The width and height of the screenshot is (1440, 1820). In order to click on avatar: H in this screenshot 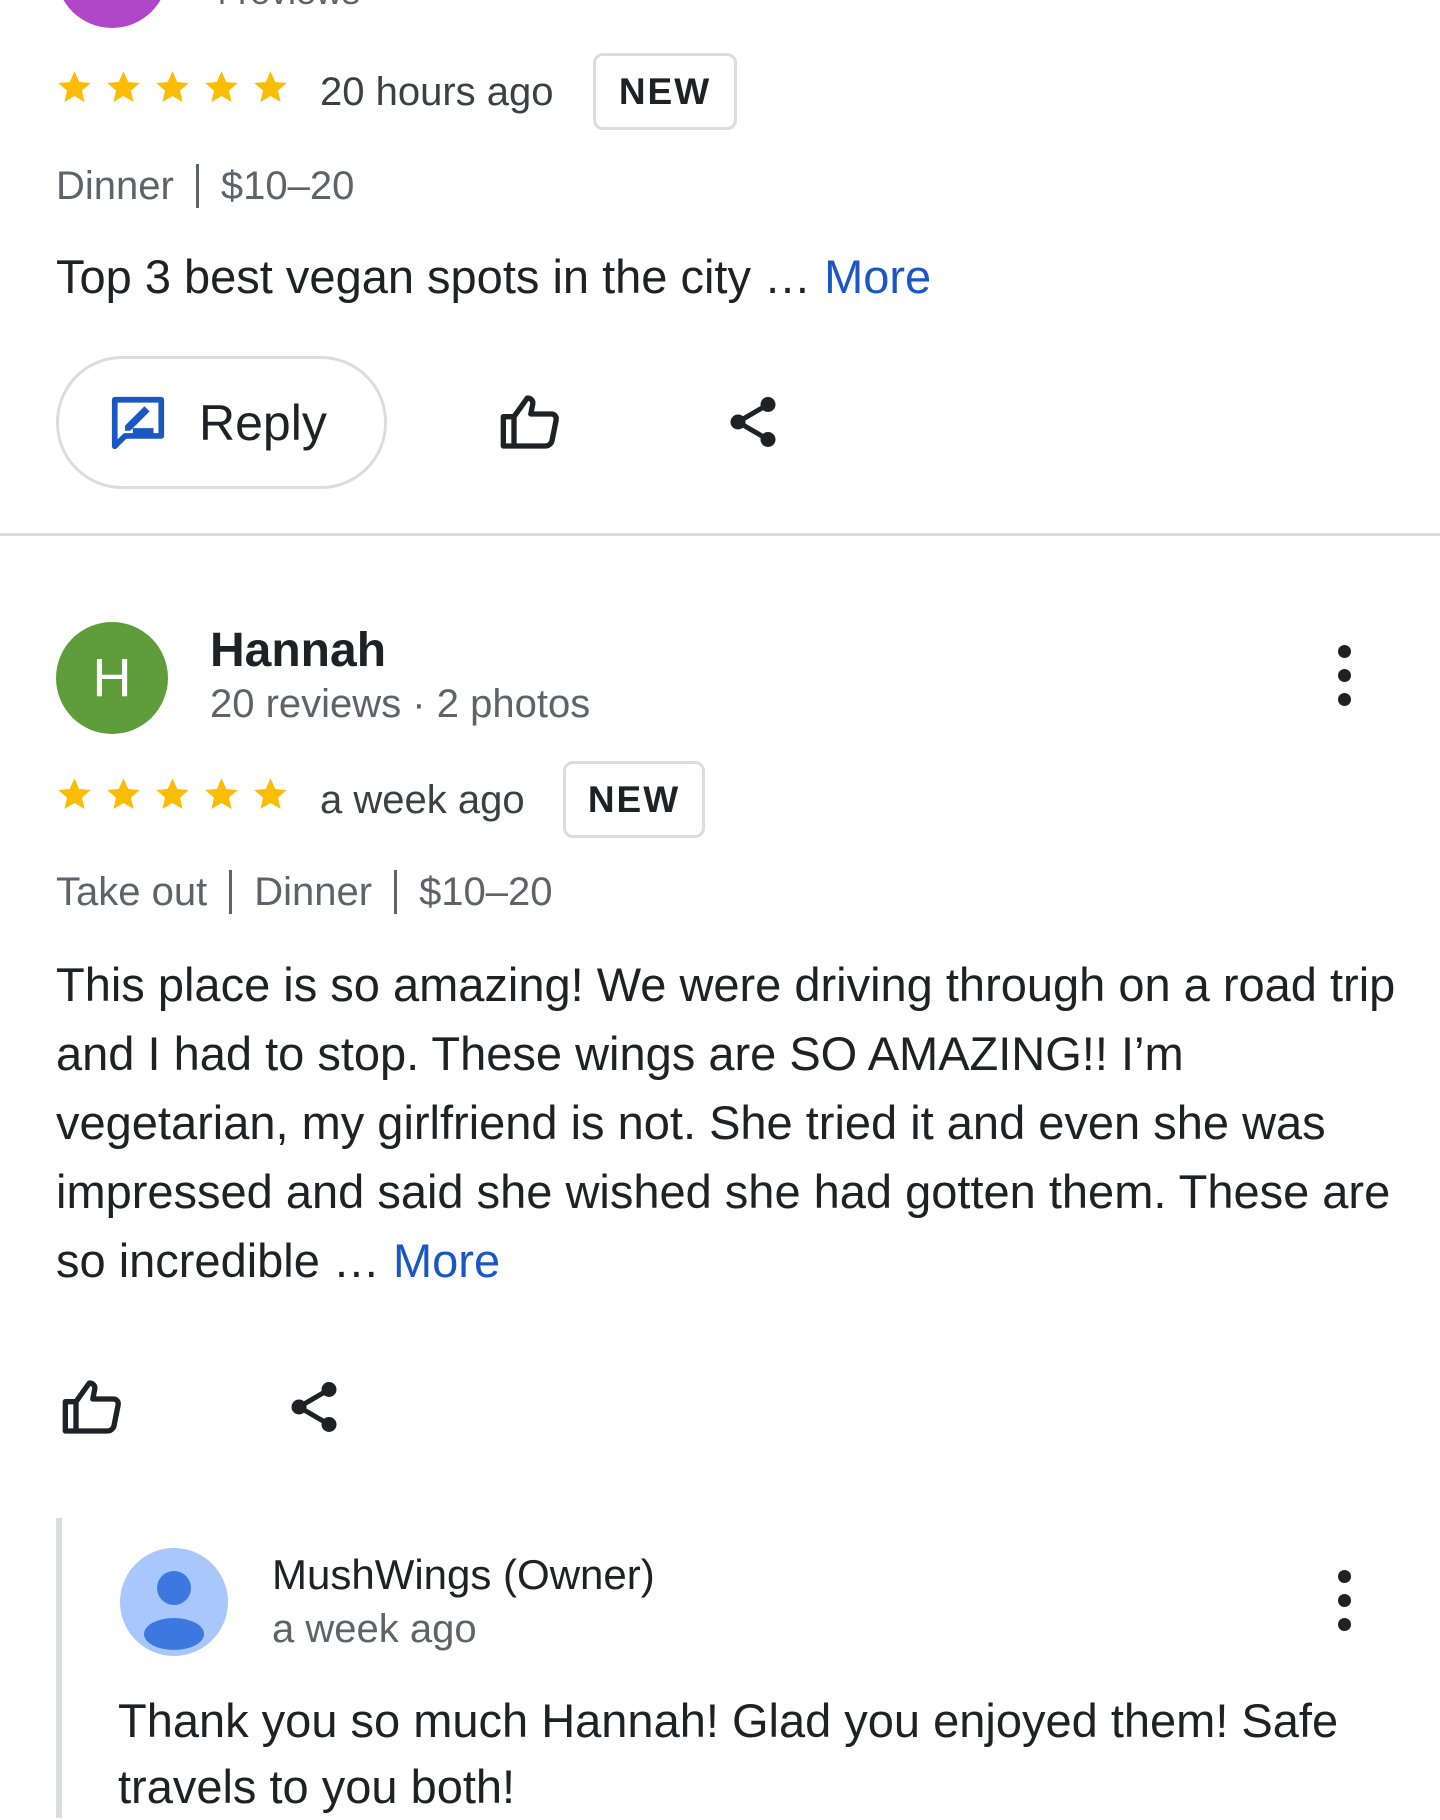, I will do `click(112, 678)`.